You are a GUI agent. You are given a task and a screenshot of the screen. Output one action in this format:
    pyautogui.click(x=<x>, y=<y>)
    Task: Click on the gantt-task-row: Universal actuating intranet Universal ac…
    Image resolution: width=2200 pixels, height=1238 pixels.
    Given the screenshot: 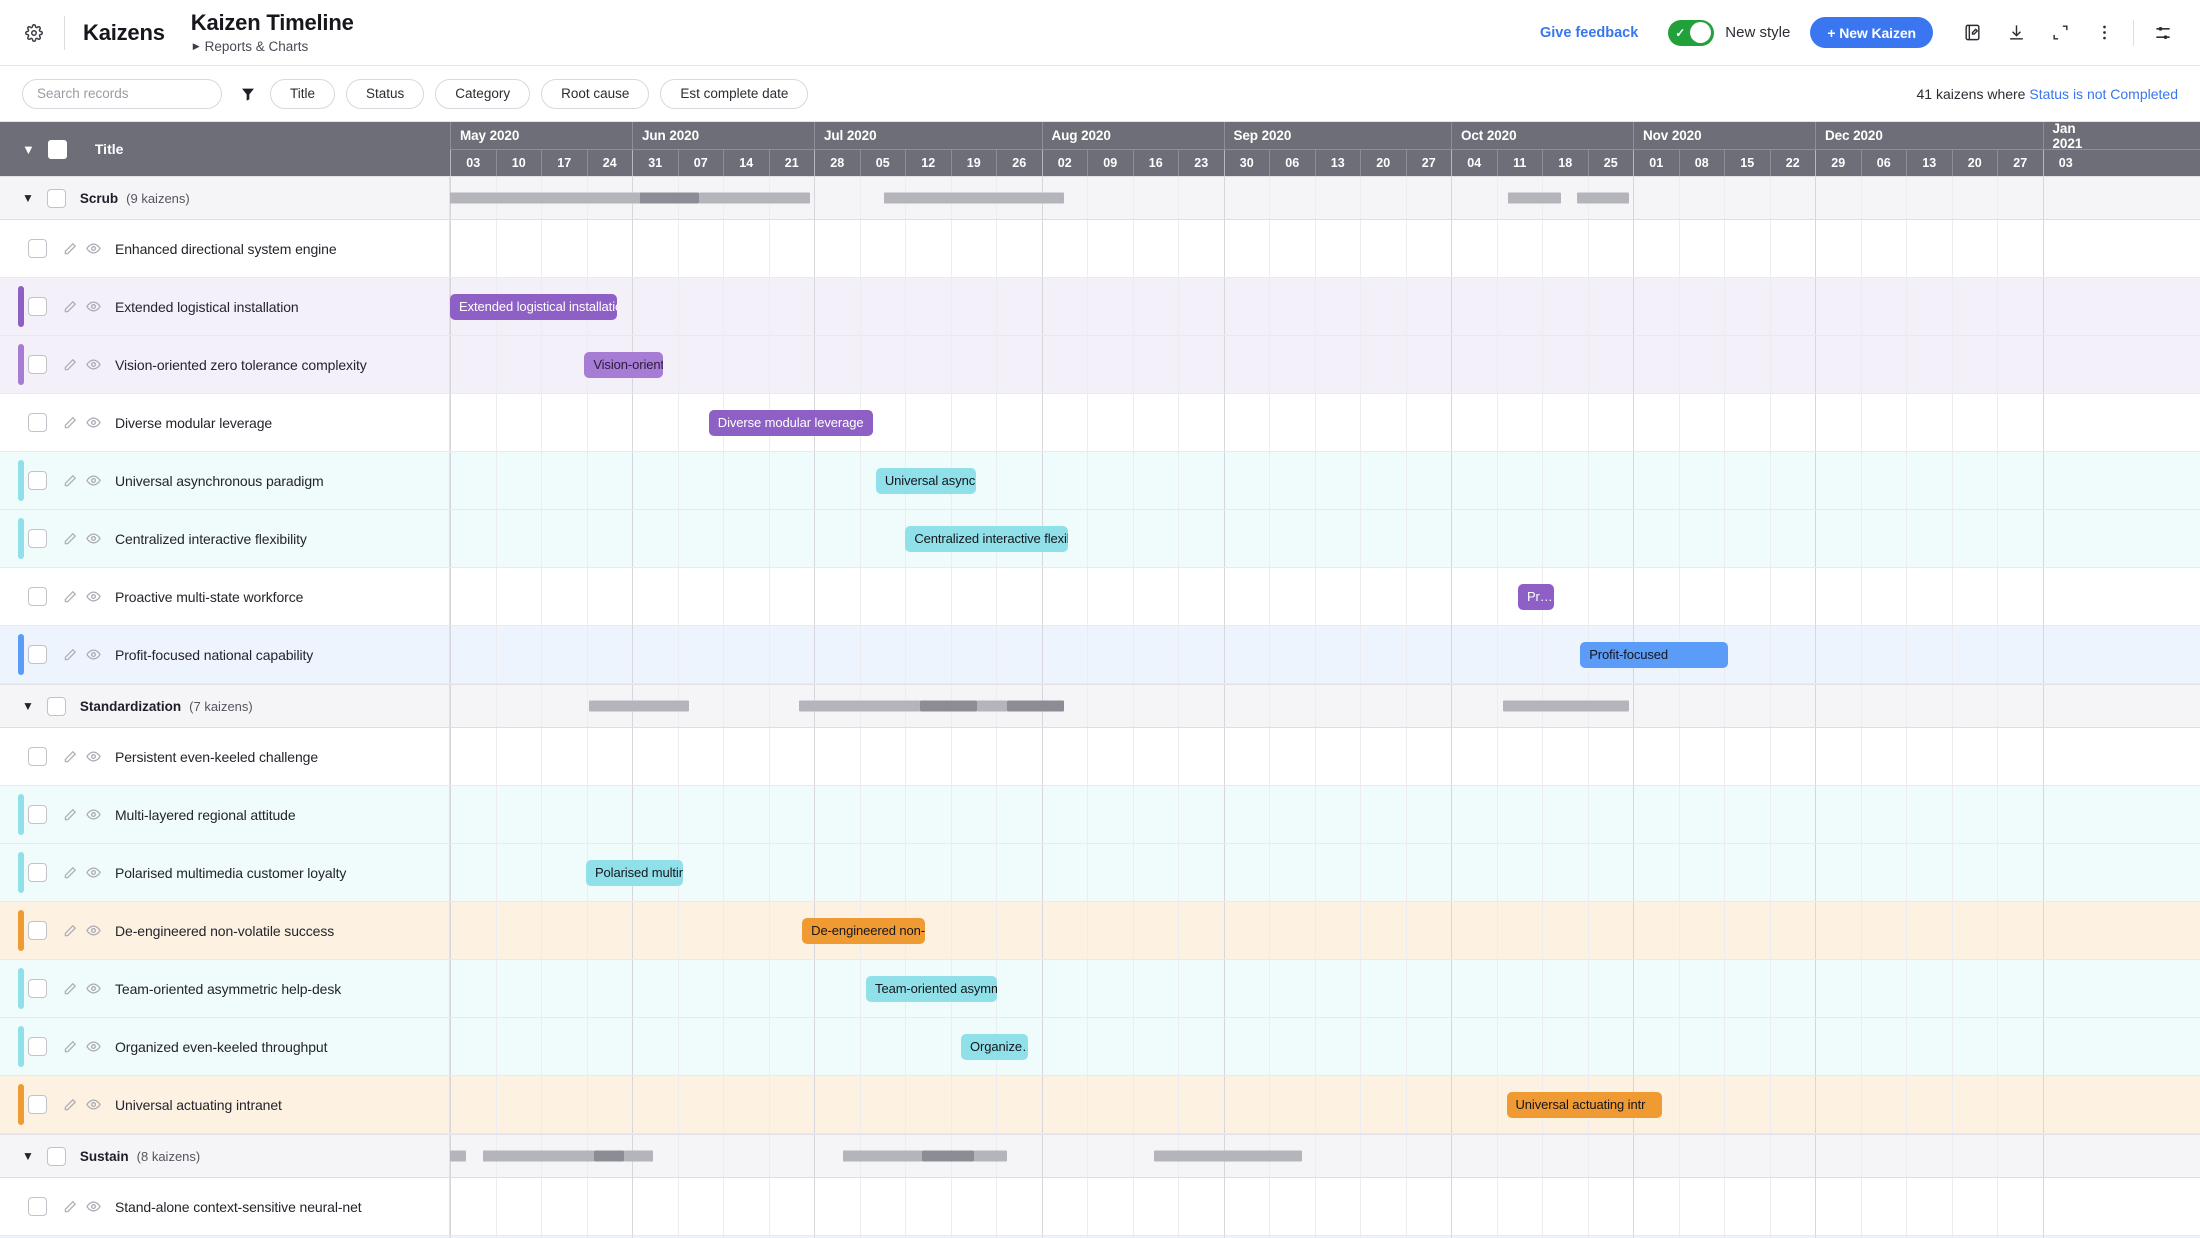 What is the action you would take?
    pyautogui.click(x=1100, y=1105)
    